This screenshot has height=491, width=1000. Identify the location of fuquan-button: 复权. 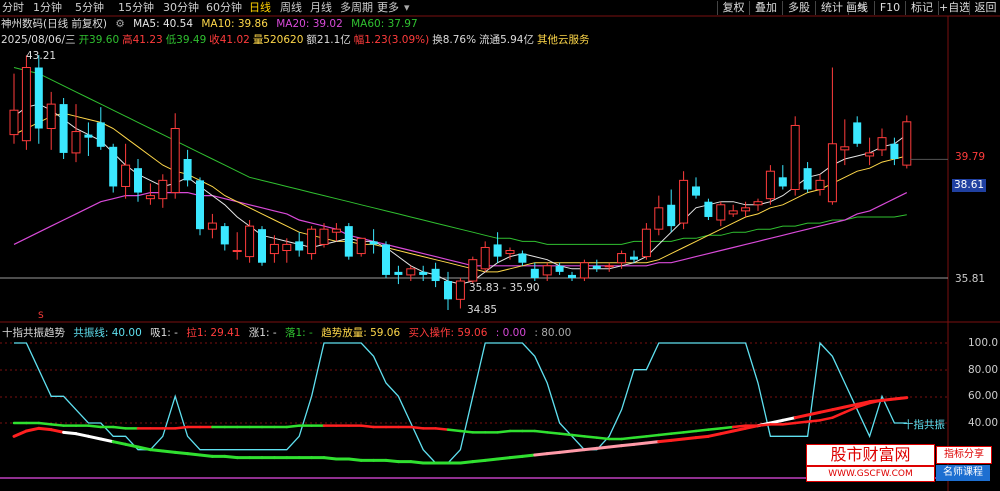
(733, 8).